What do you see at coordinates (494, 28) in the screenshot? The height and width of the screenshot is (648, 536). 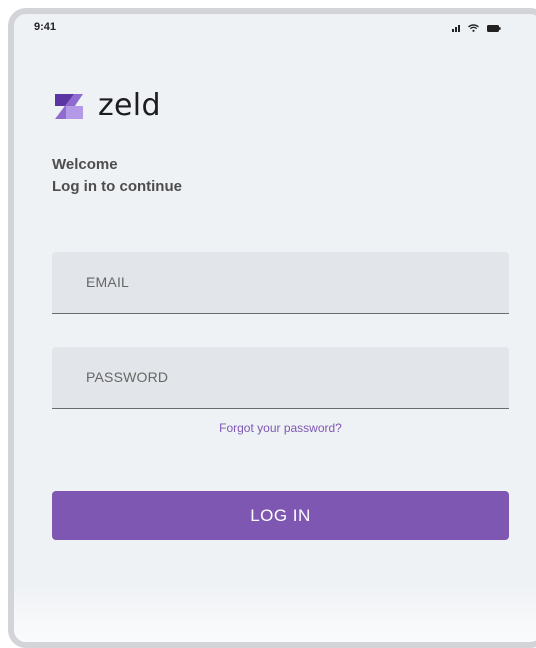 I see `battery-icon` at bounding box center [494, 28].